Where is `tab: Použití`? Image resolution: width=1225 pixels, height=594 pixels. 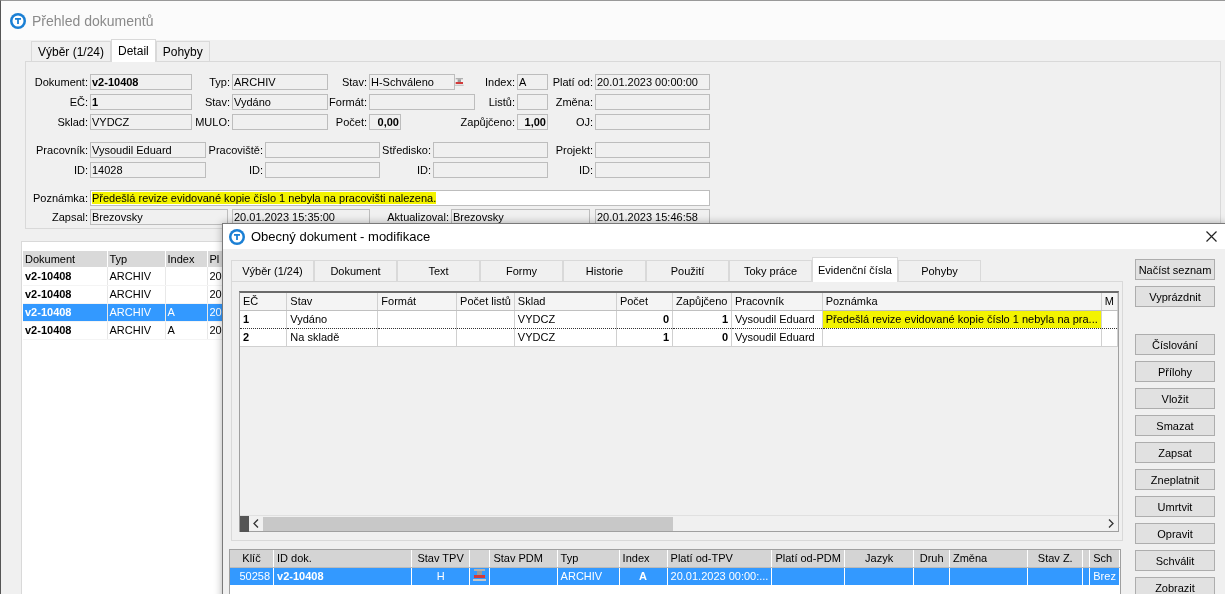
tab: Použití is located at coordinates (687, 270).